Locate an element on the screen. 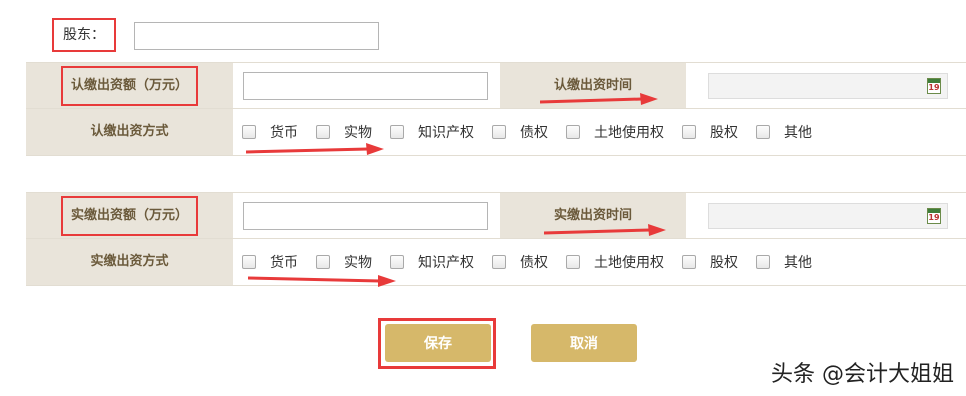 The height and width of the screenshot is (396, 966). subscribed-amount-label: 认缴出资额（万元） is located at coordinates (129, 86).